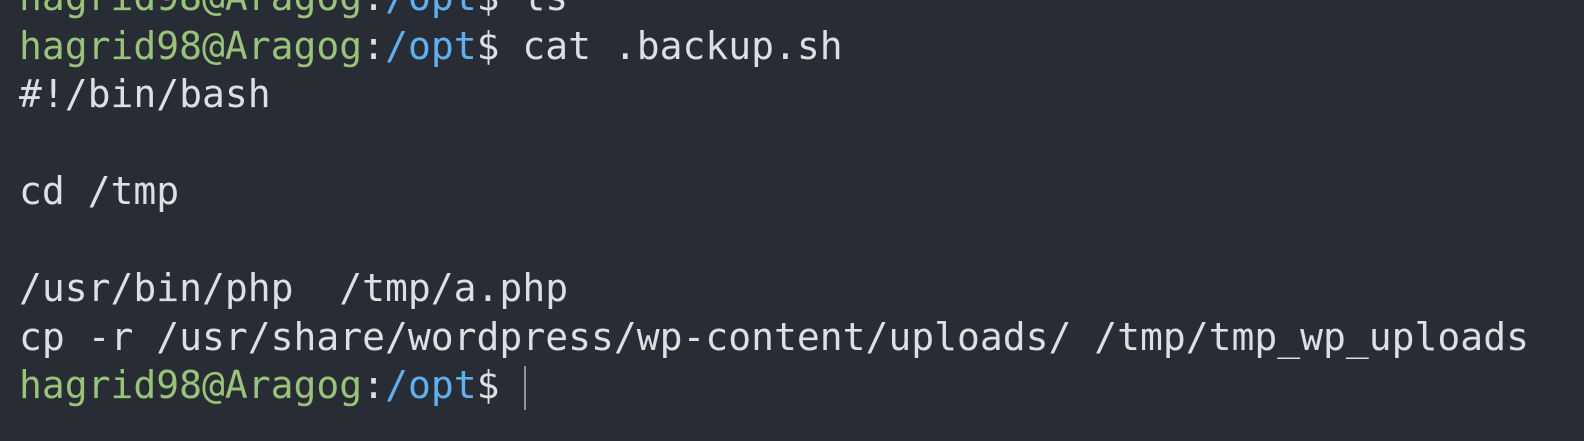 The image size is (1584, 441). What do you see at coordinates (774, 385) in the screenshot?
I see `prompt-line-active: hagrid98@Aragog:/opt$` at bounding box center [774, 385].